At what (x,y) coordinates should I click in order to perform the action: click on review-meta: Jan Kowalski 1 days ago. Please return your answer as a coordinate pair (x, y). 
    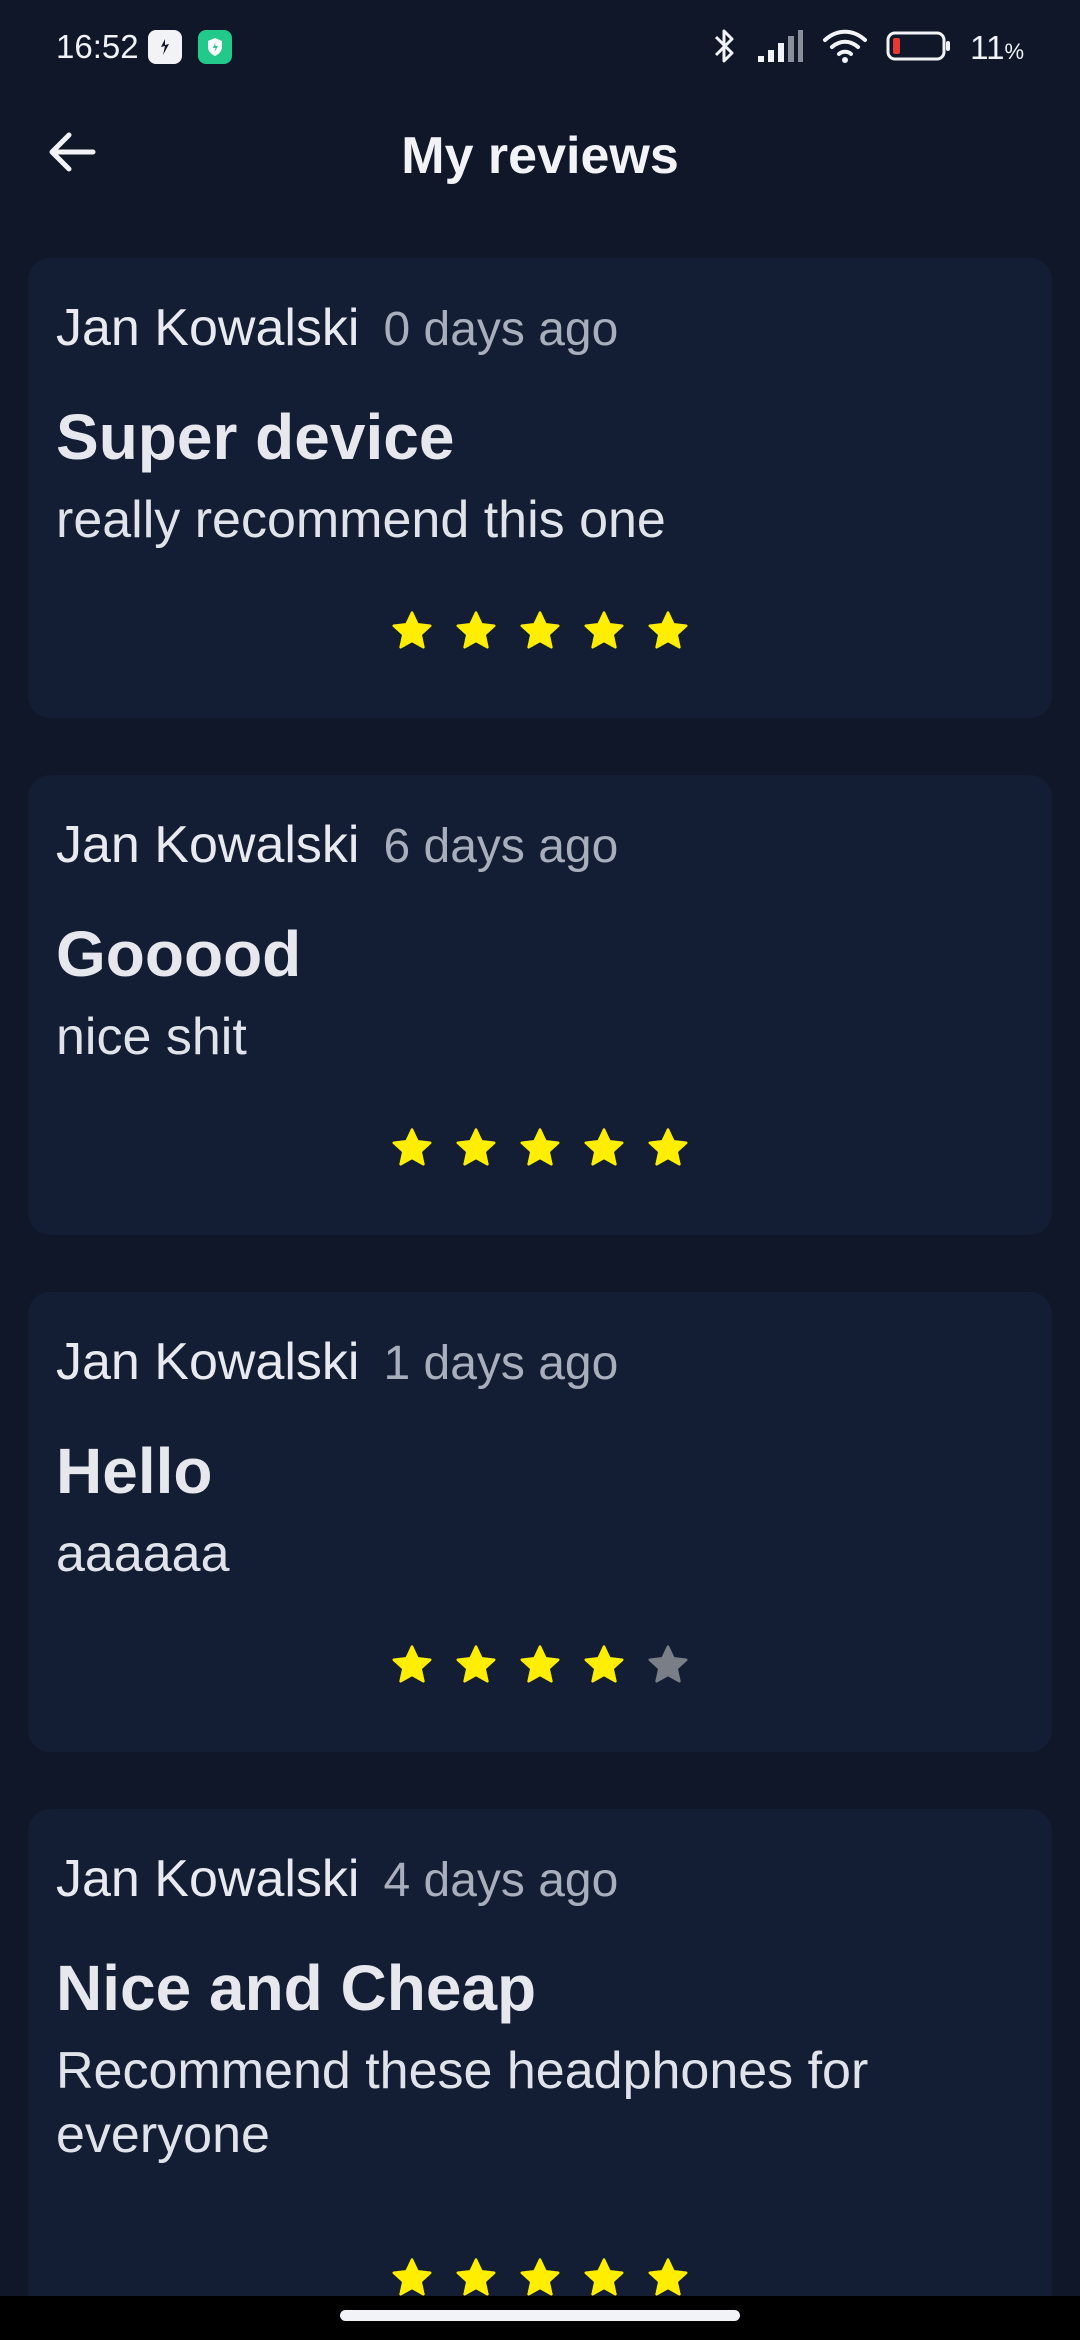
    Looking at the image, I should click on (337, 1362).